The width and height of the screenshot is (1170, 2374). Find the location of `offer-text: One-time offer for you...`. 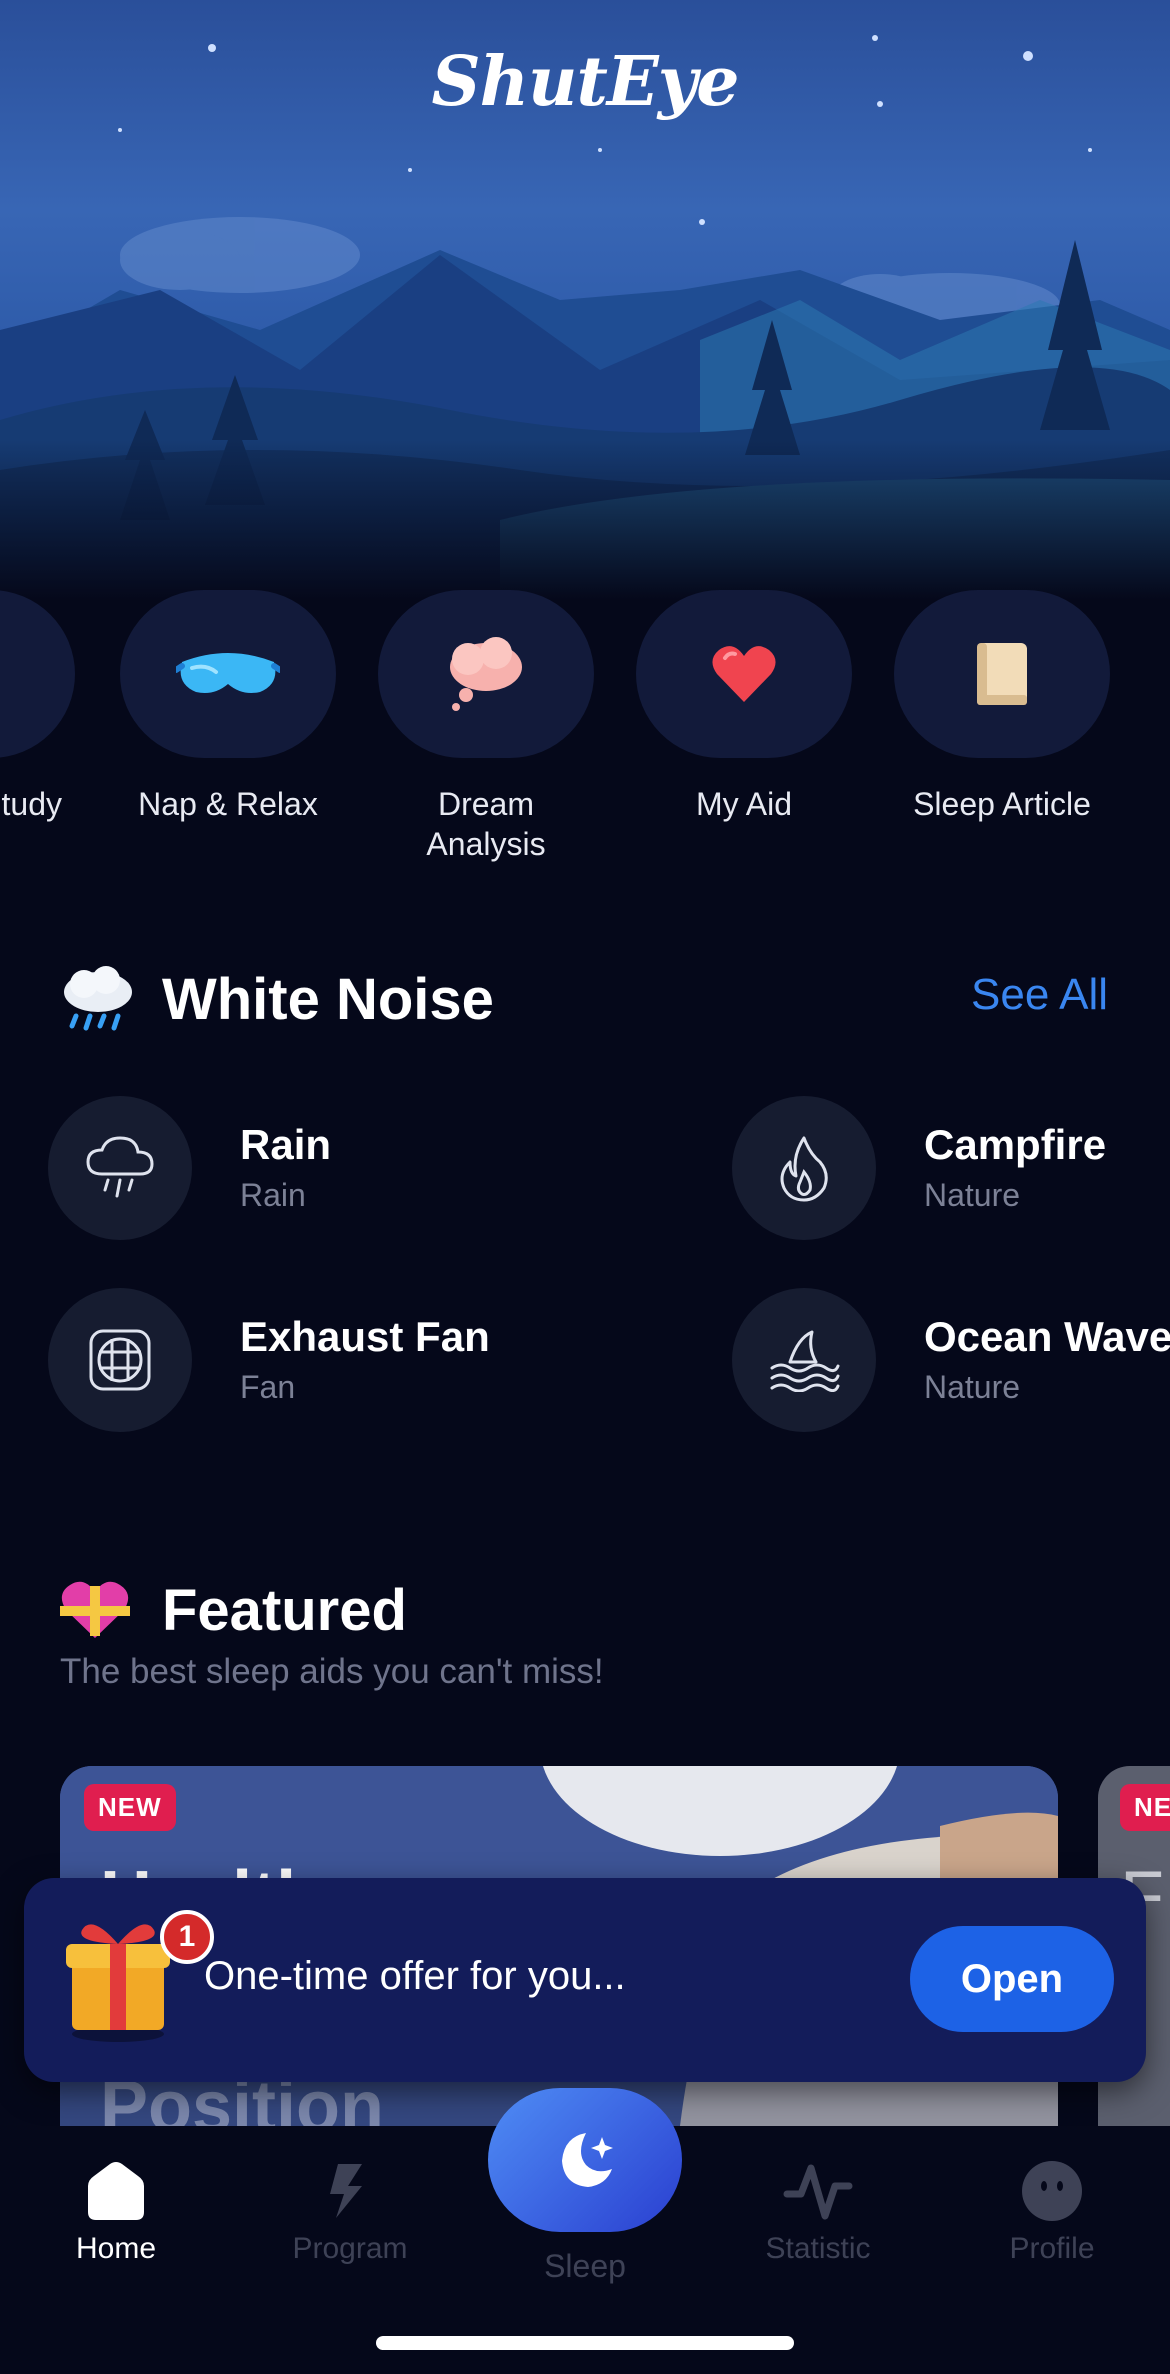

offer-text: One-time offer for you... is located at coordinates (415, 1976).